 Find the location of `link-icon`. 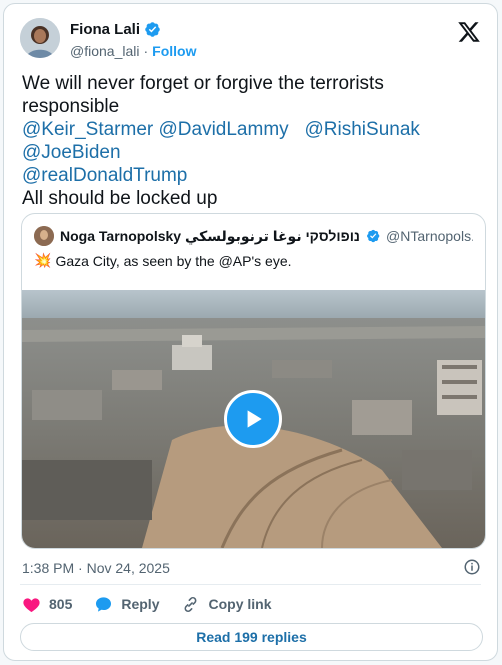

link-icon is located at coordinates (191, 604).